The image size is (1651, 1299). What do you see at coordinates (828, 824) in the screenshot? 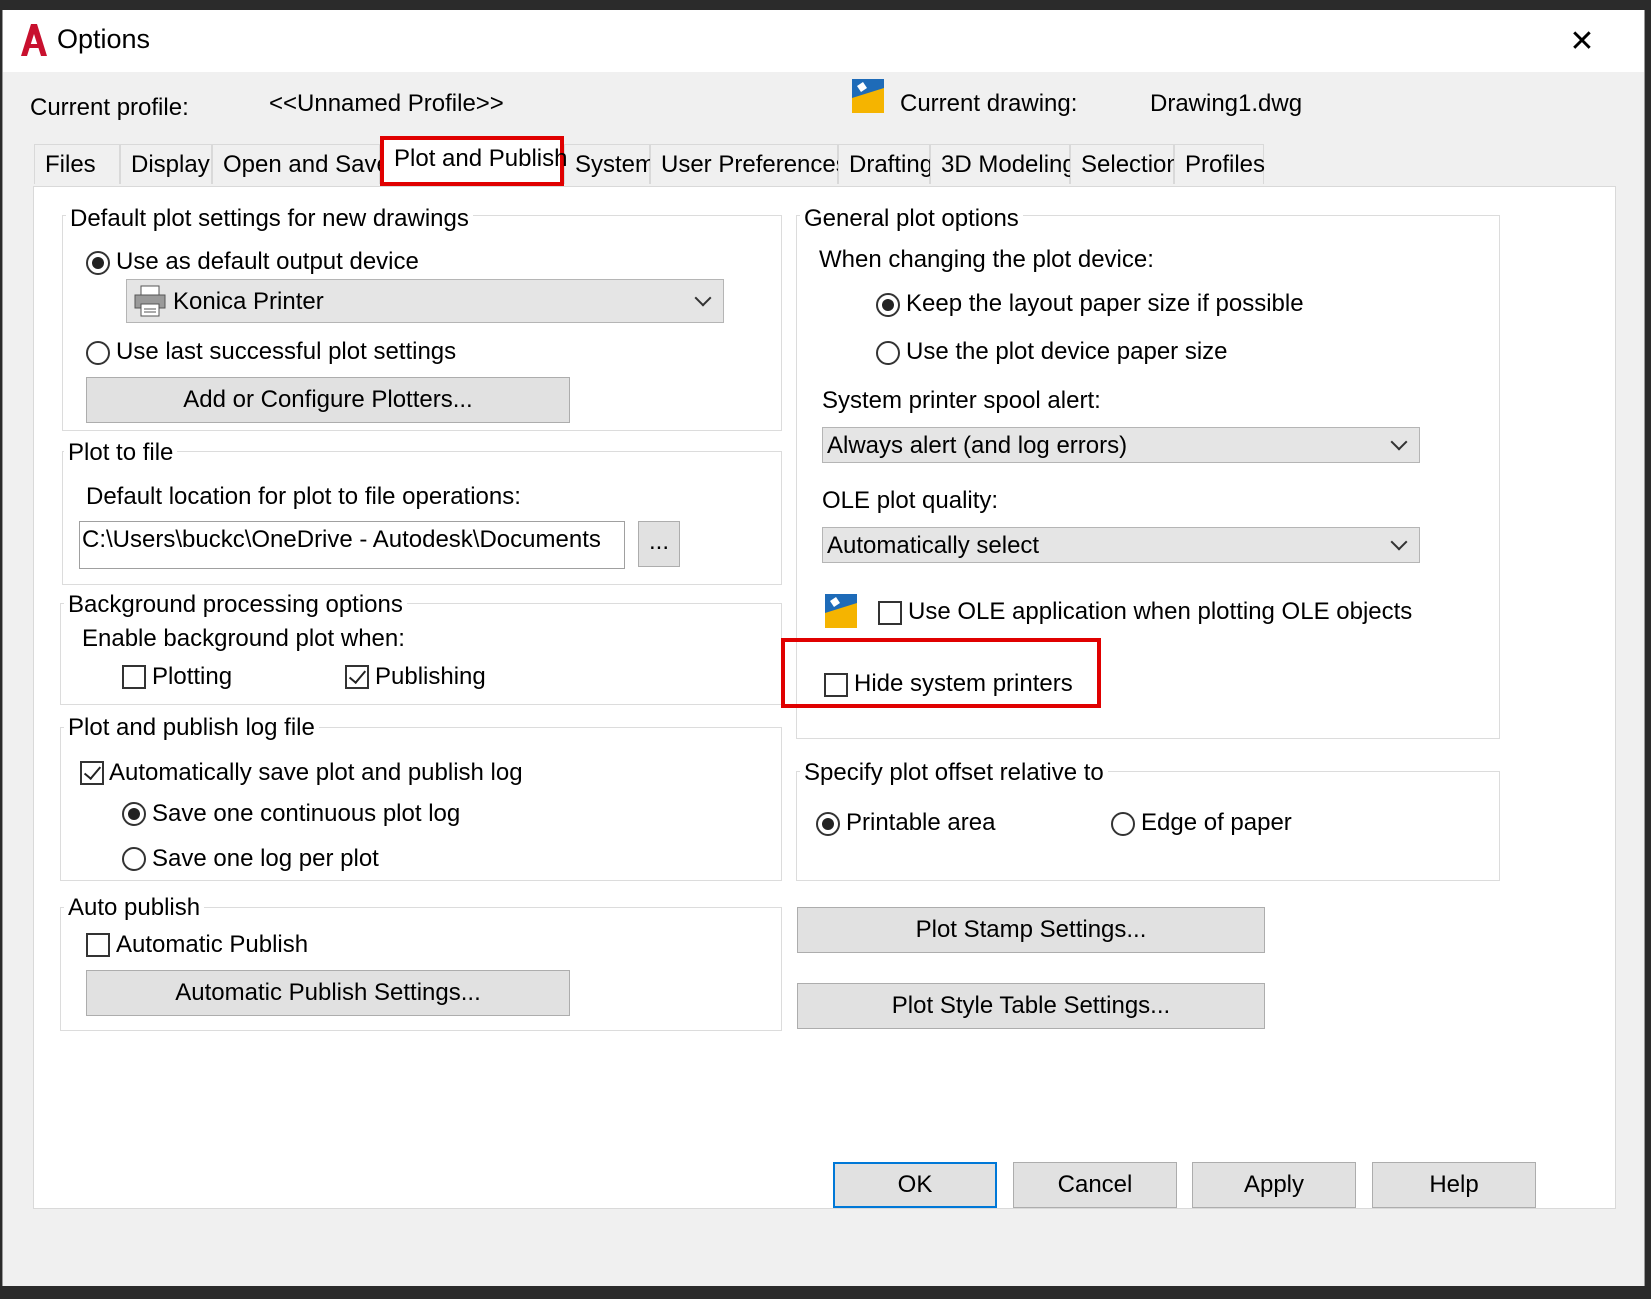
I see `printable-area-radio` at bounding box center [828, 824].